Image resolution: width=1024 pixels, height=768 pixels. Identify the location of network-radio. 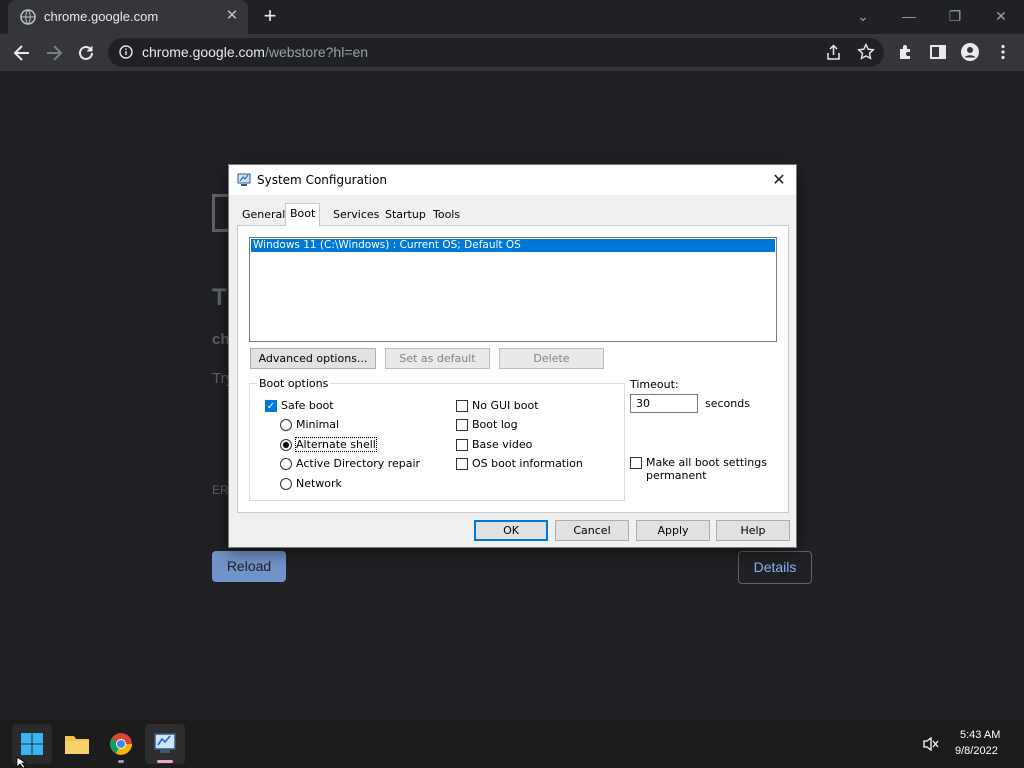
(286, 484).